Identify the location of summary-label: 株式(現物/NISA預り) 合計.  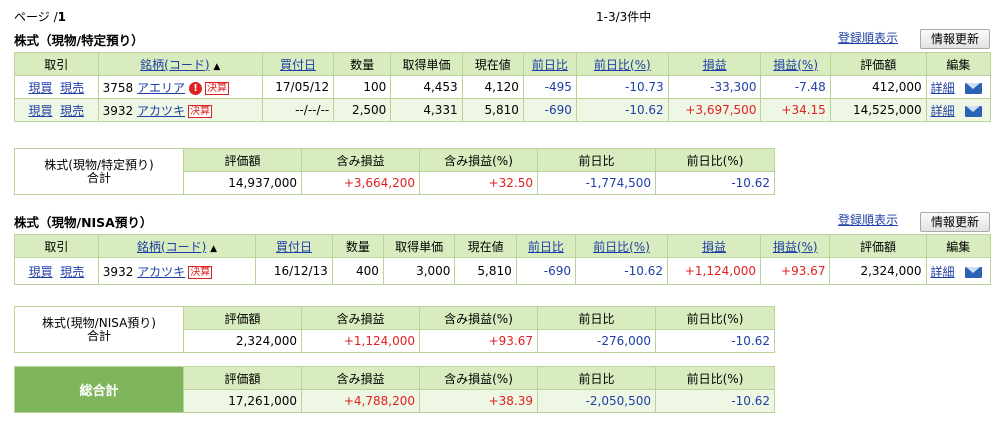
(99, 329).